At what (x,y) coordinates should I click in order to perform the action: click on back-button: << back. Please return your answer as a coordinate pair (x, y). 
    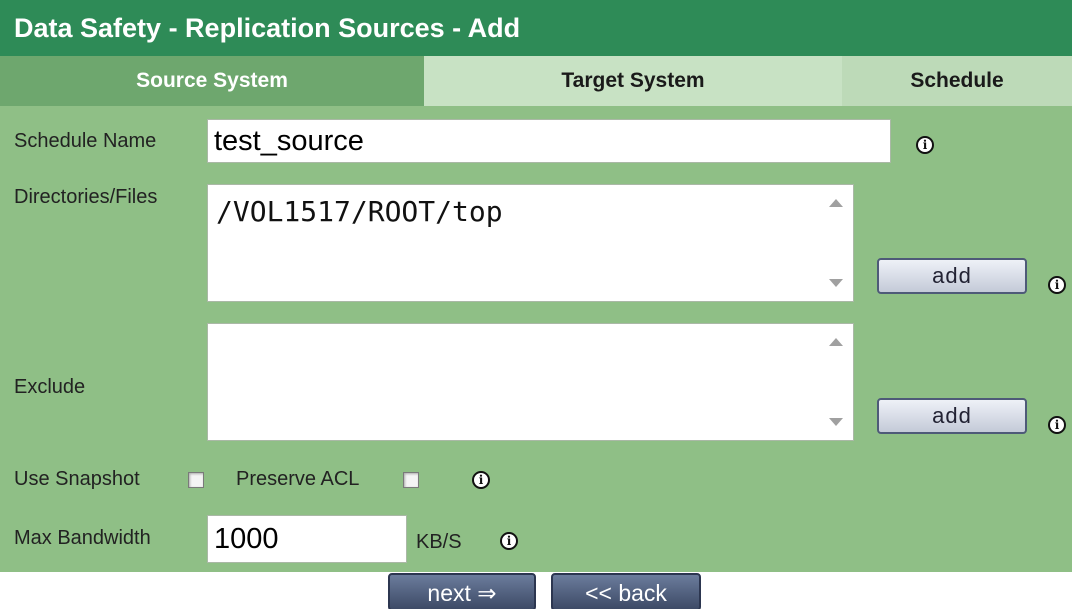
    Looking at the image, I should click on (626, 591).